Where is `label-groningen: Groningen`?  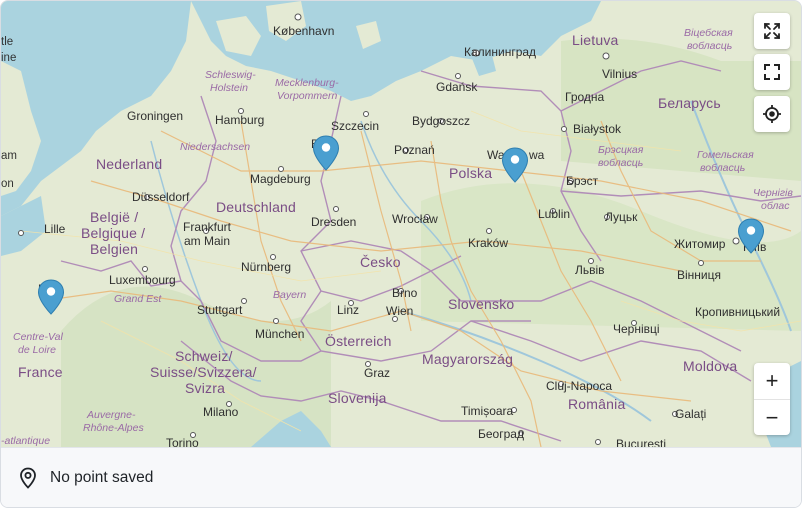 label-groningen: Groningen is located at coordinates (155, 116).